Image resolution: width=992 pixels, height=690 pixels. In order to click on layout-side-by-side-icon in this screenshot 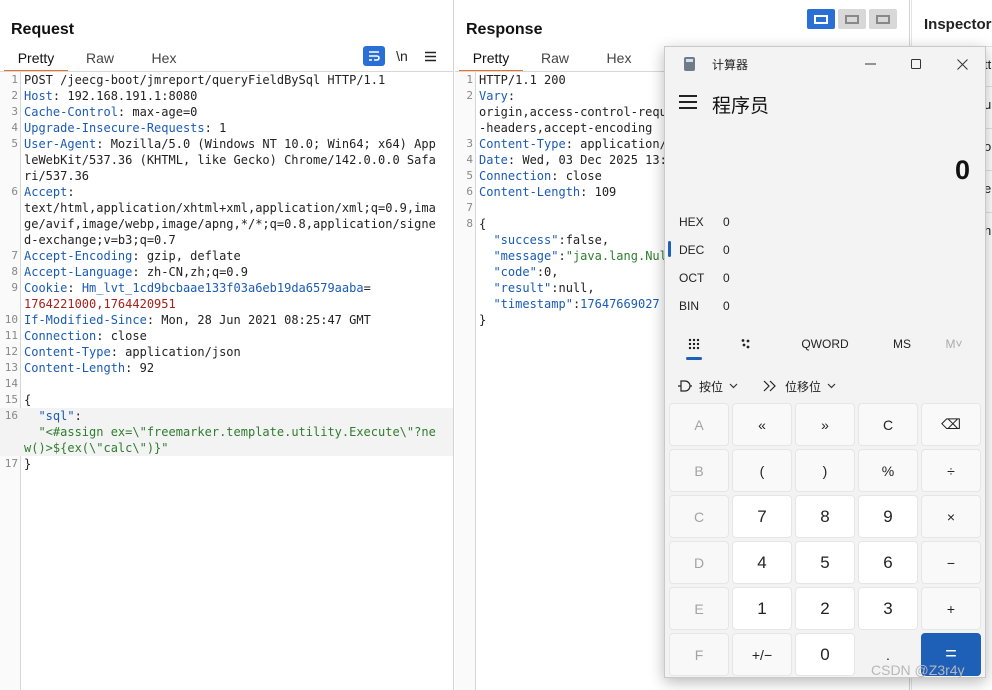, I will do `click(821, 19)`.